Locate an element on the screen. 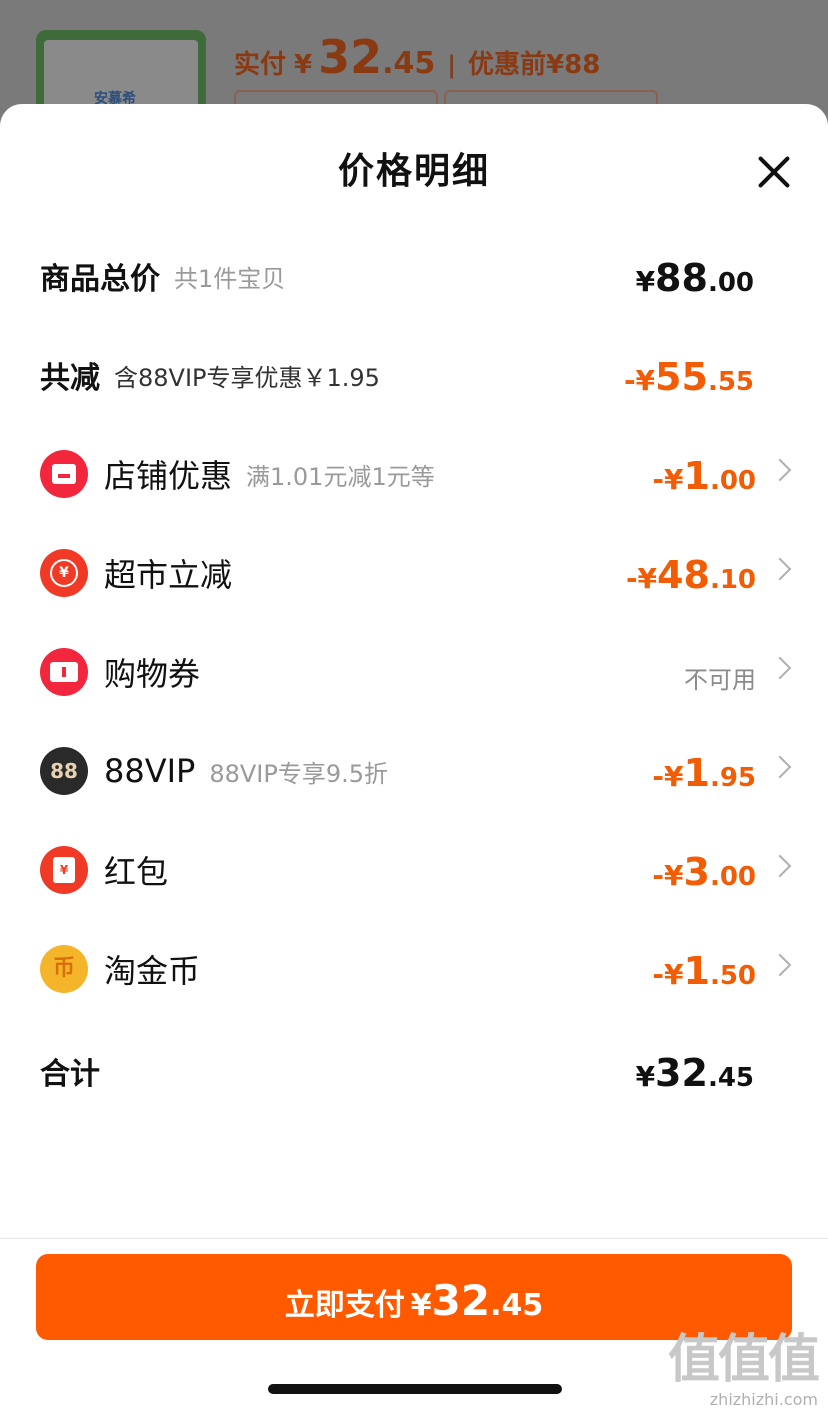 The height and width of the screenshot is (1413, 828). row-amount: -¥ 1 .00 is located at coordinates (704, 474).